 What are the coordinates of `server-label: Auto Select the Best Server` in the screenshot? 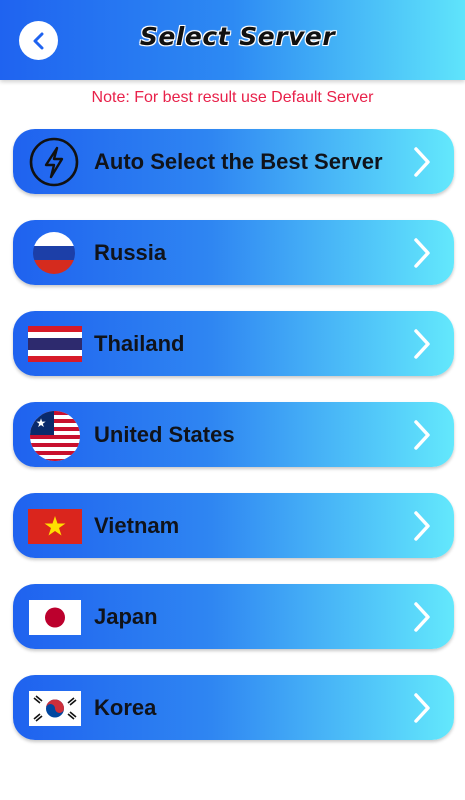 It's located at (238, 161).